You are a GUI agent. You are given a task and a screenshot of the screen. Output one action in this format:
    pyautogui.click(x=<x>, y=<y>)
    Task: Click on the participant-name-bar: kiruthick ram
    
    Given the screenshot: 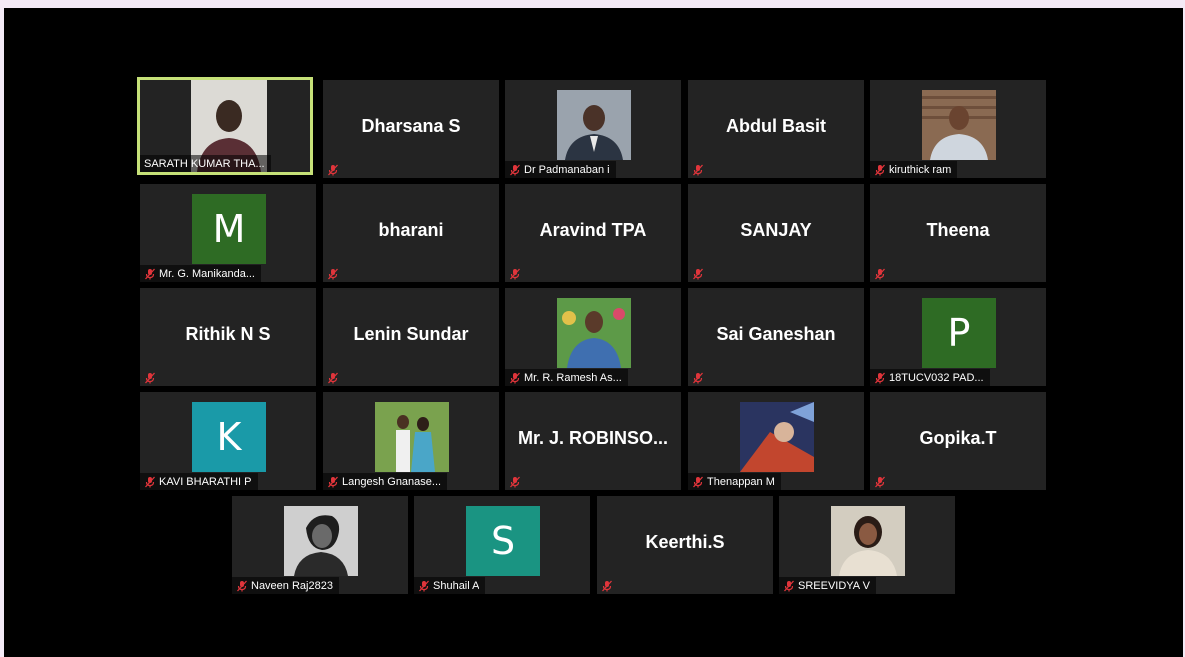 What is the action you would take?
    pyautogui.click(x=914, y=169)
    